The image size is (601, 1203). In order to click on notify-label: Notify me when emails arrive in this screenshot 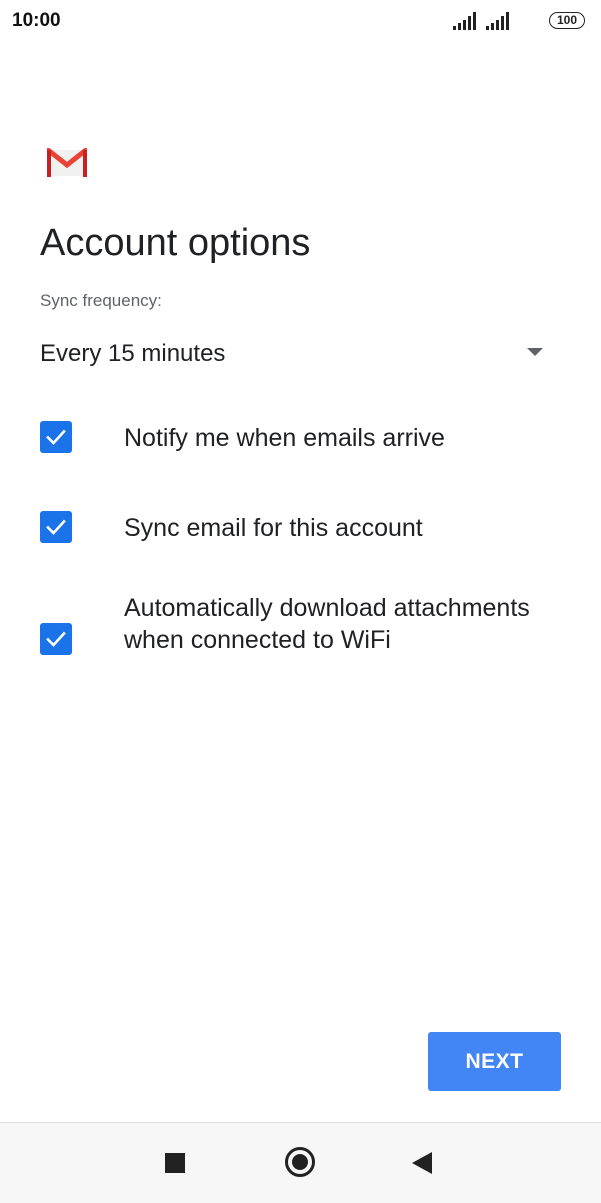, I will do `click(284, 438)`.